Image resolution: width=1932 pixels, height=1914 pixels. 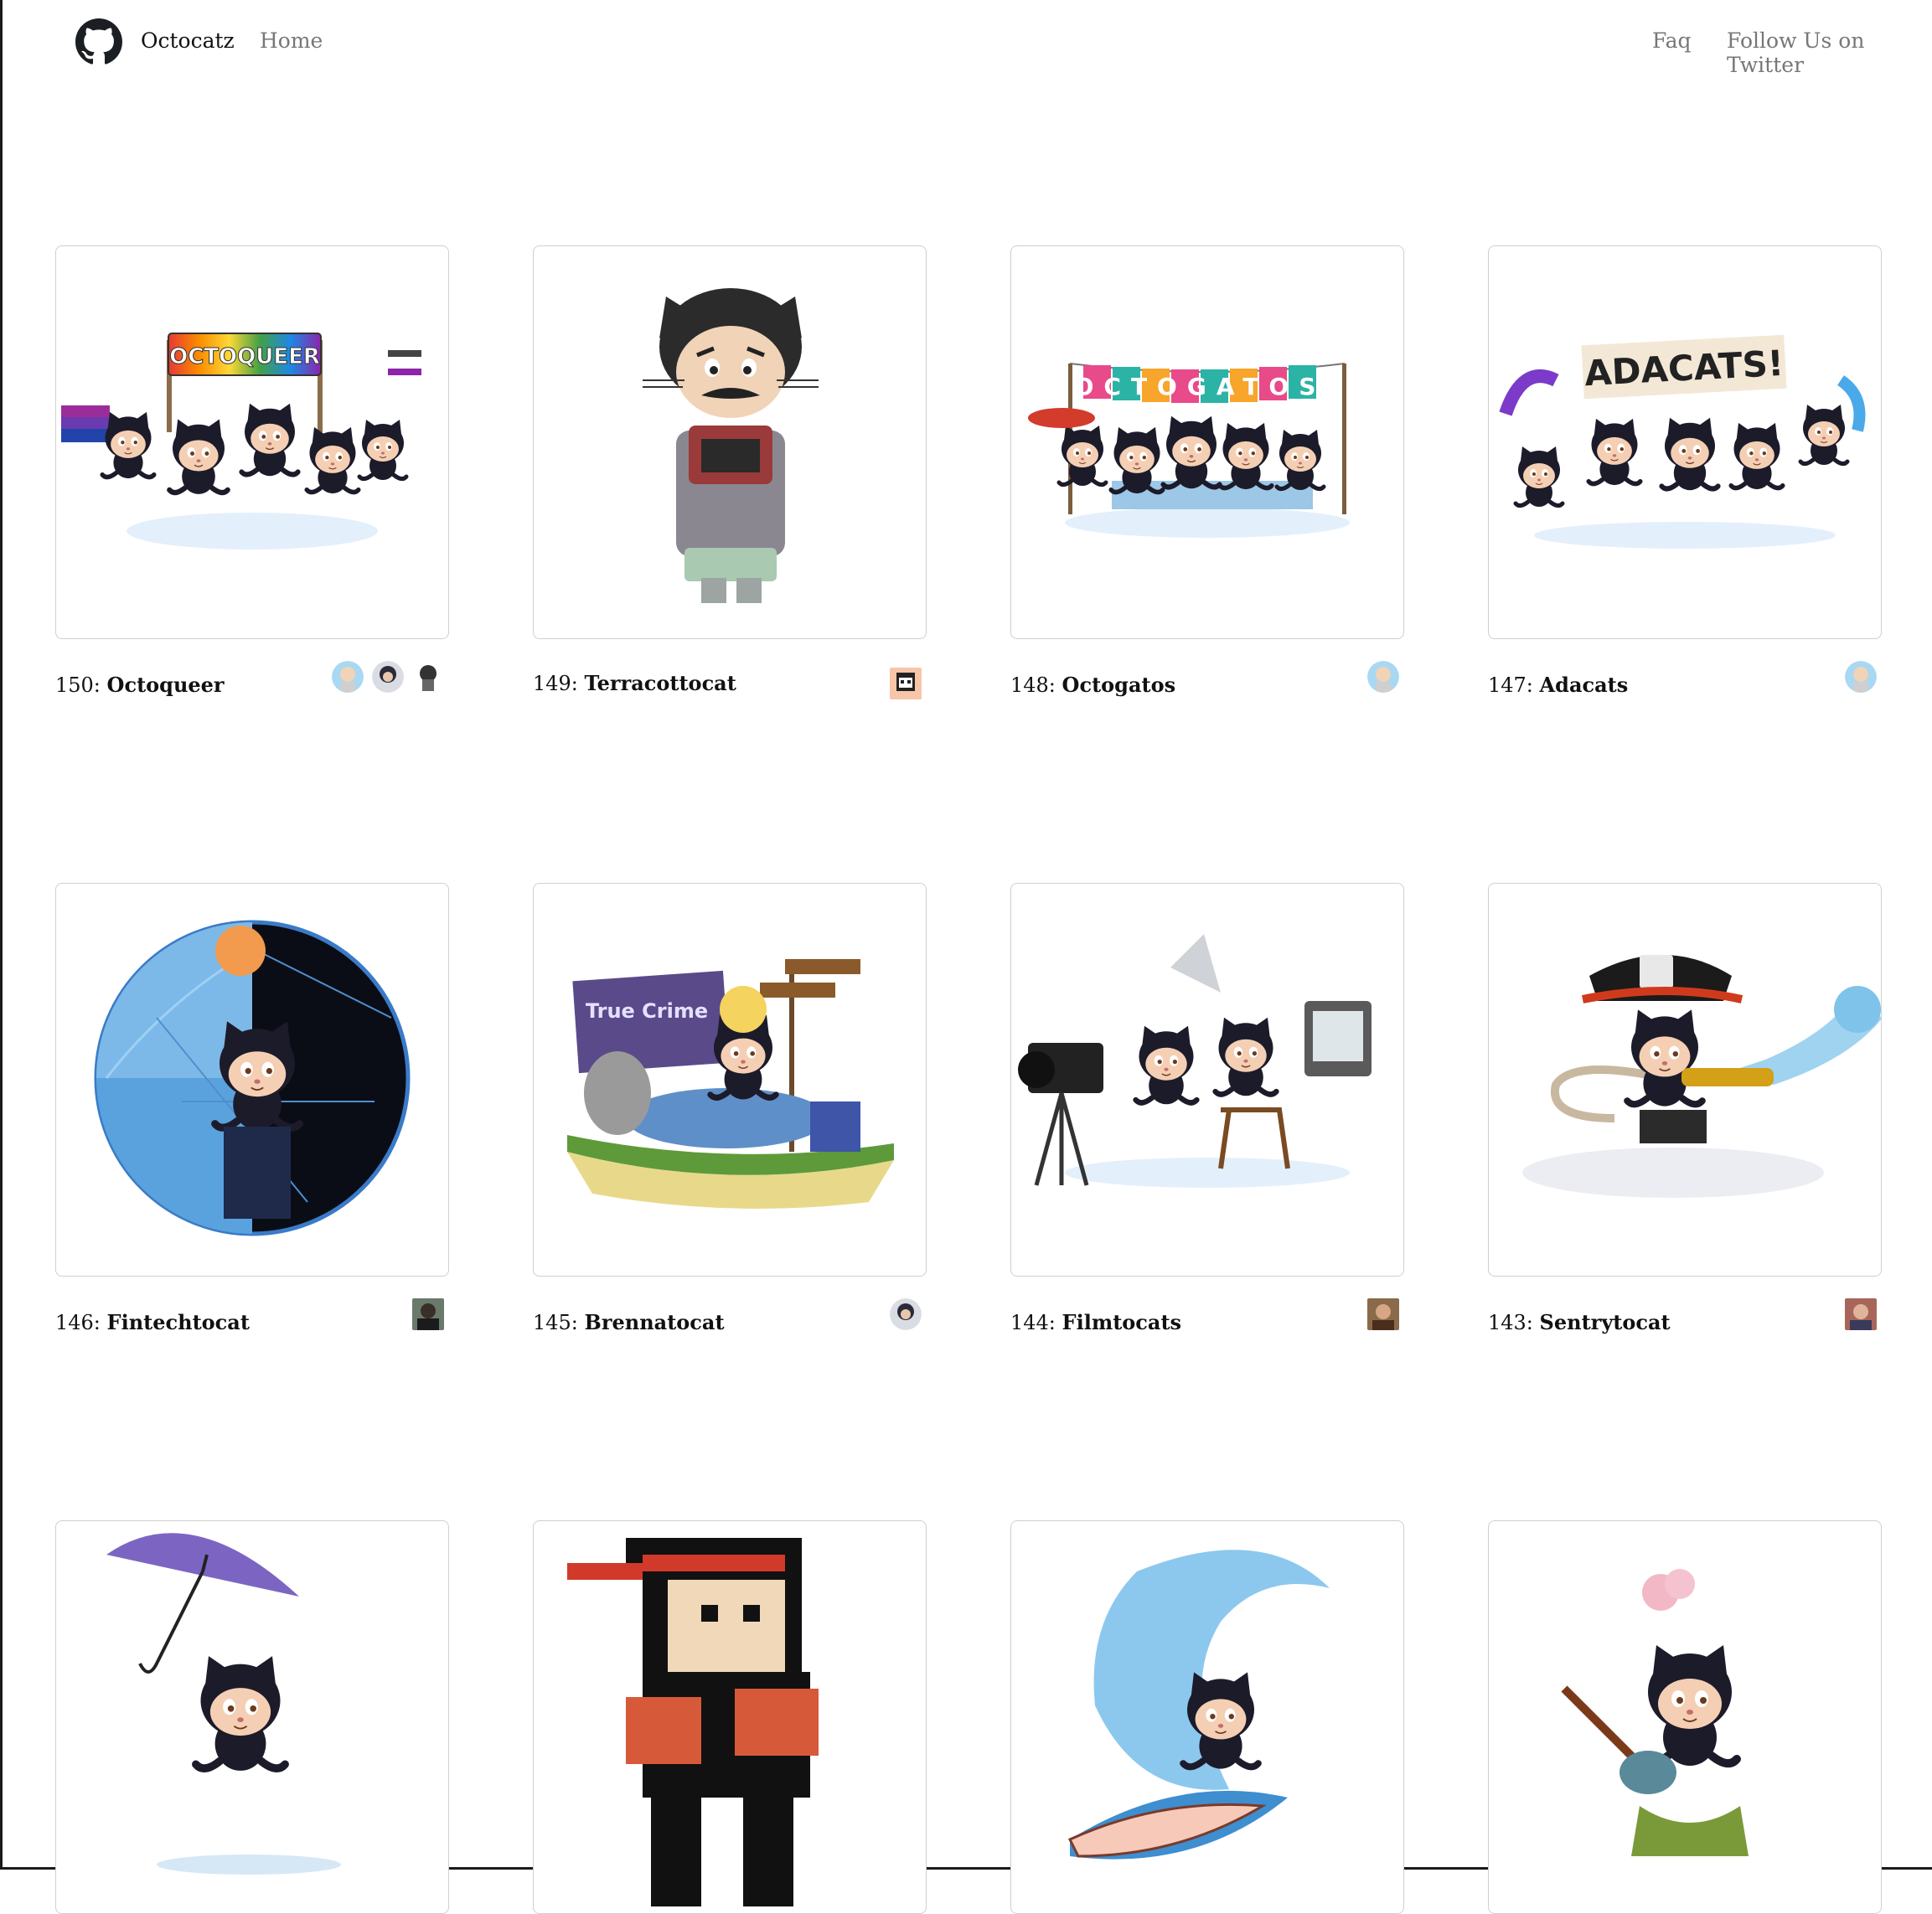 I want to click on card-caption: 145: Brennatocat, so click(x=629, y=1322).